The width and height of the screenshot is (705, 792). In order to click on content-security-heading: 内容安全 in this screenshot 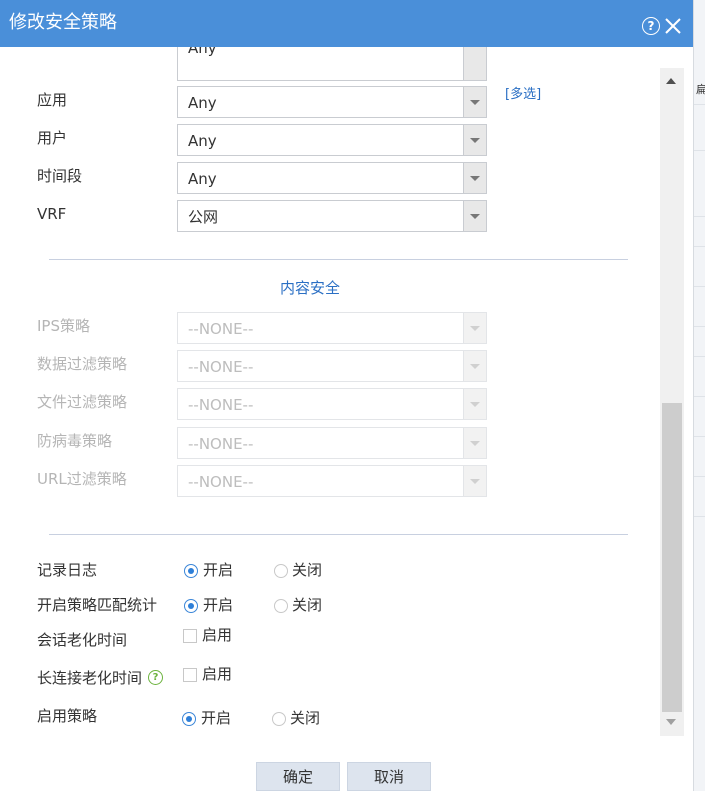, I will do `click(310, 288)`.